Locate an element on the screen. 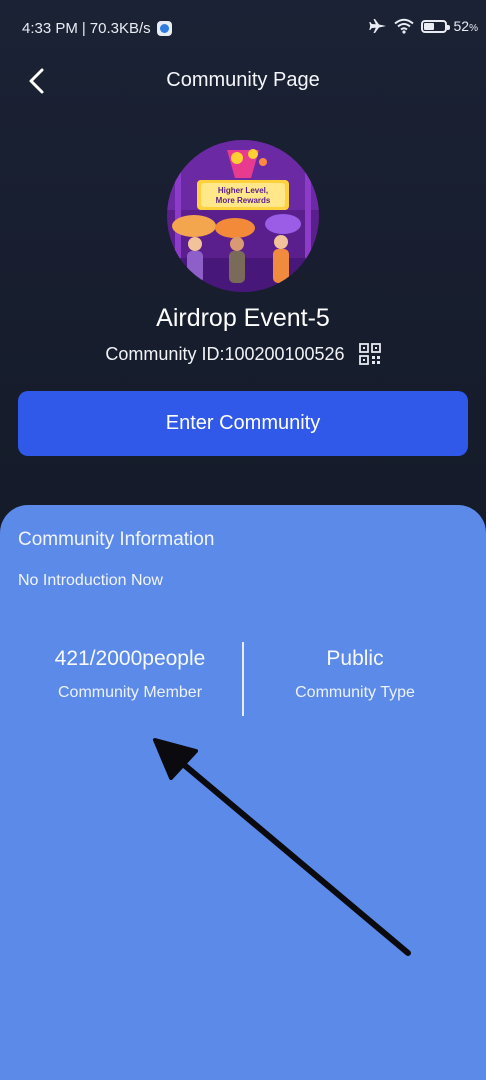 The width and height of the screenshot is (486, 1080). airplane-mode-icon is located at coordinates (377, 26).